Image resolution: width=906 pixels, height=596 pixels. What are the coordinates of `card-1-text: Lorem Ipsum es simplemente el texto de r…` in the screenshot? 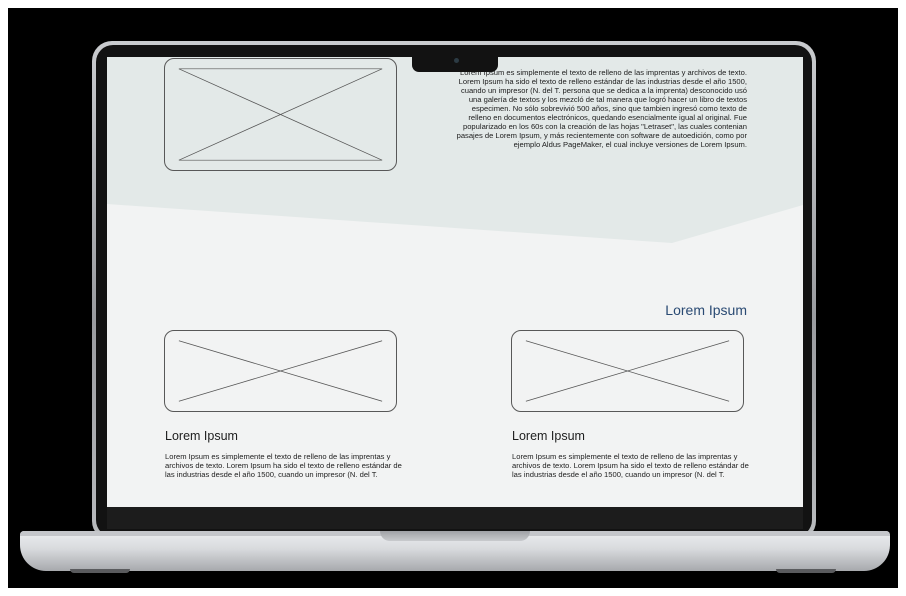 It's located at (283, 466).